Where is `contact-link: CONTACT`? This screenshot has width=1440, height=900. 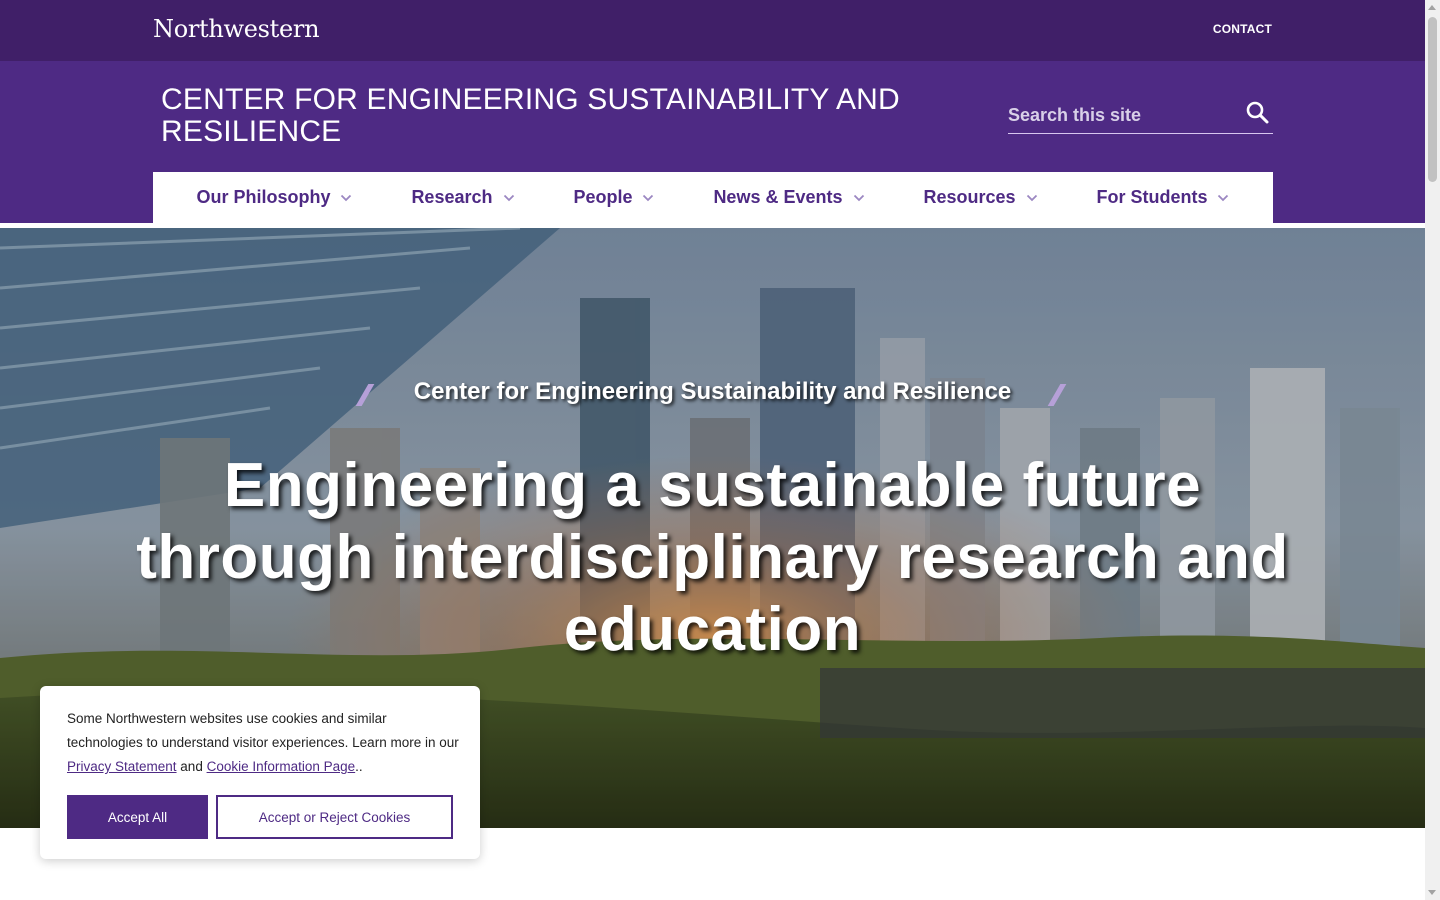 contact-link: CONTACT is located at coordinates (1242, 29).